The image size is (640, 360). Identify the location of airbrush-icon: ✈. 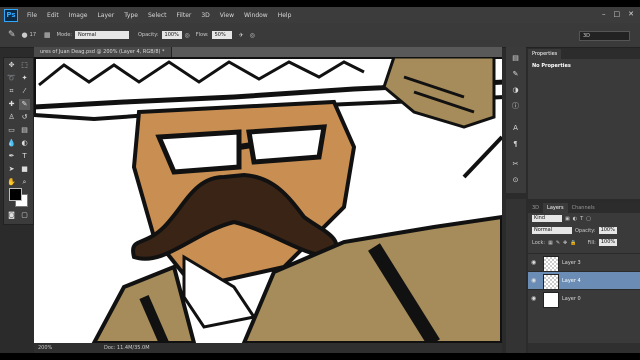
(241, 35).